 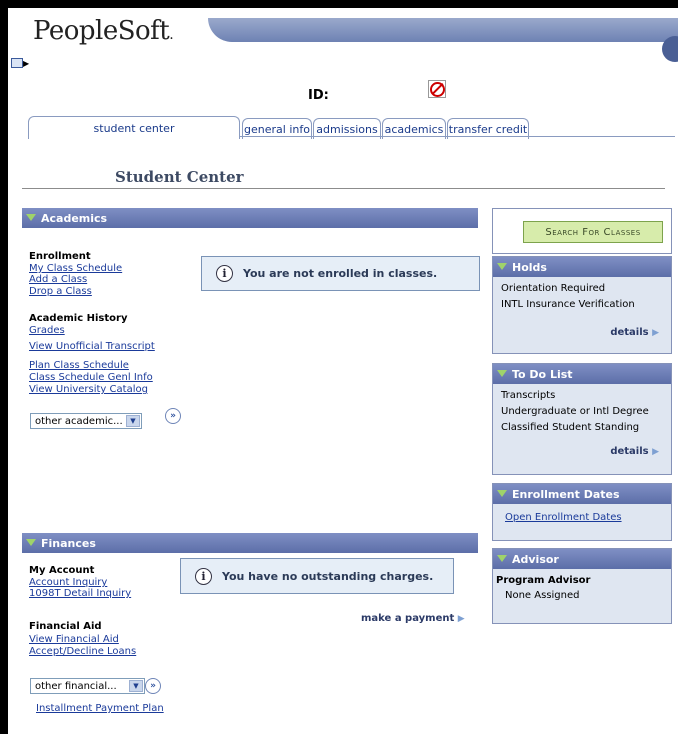 I want to click on financial-aid-label: Financial Aid, so click(x=65, y=626).